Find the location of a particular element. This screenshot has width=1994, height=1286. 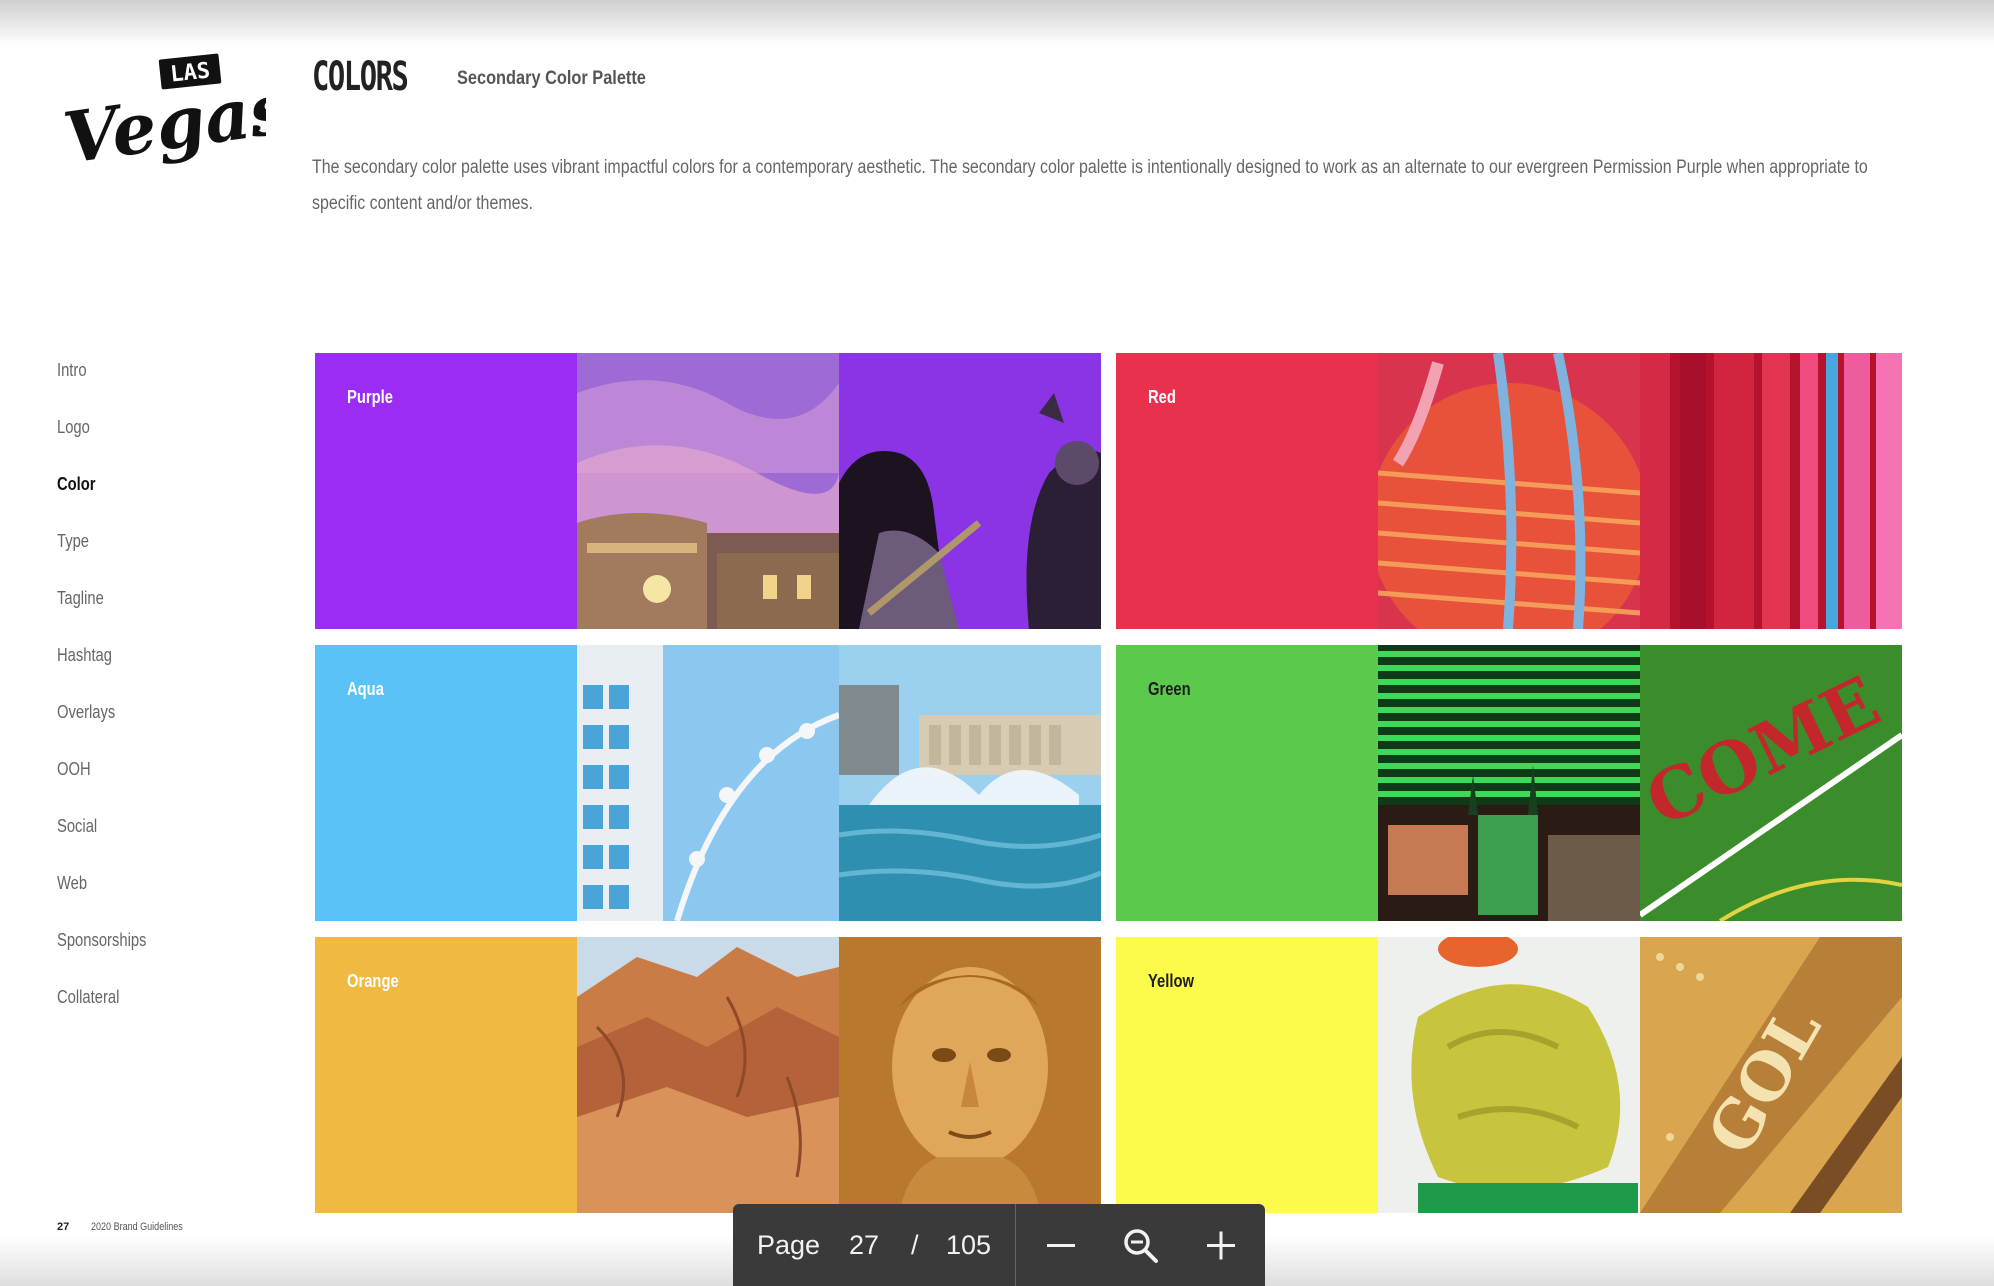

page-title: COLORS is located at coordinates (360, 77).